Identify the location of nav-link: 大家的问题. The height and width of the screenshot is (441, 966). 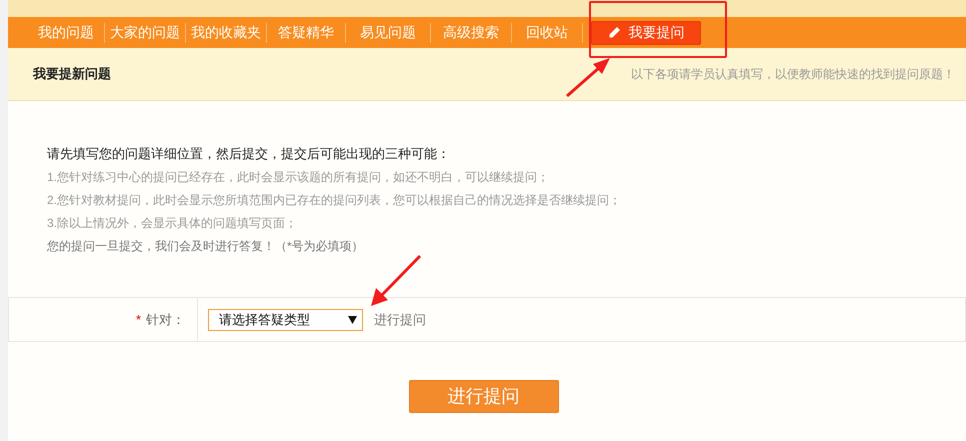
(145, 32).